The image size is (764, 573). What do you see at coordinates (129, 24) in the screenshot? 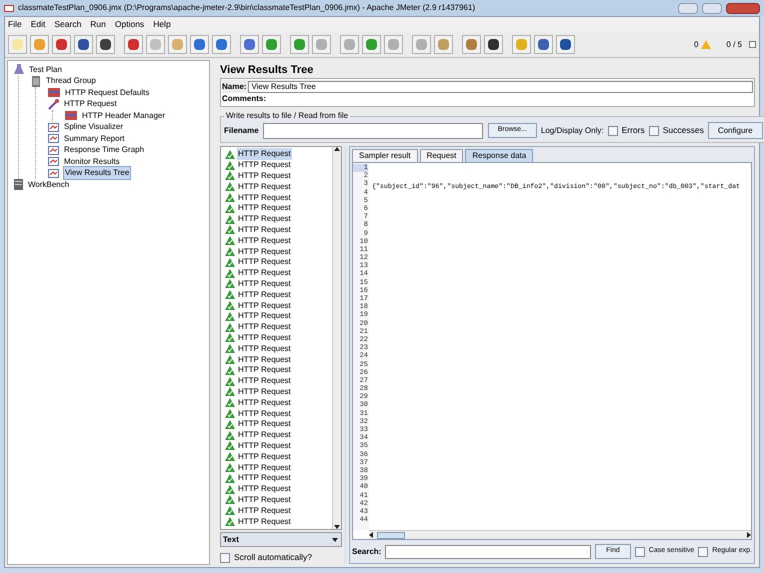
I see `menu-item: Options` at bounding box center [129, 24].